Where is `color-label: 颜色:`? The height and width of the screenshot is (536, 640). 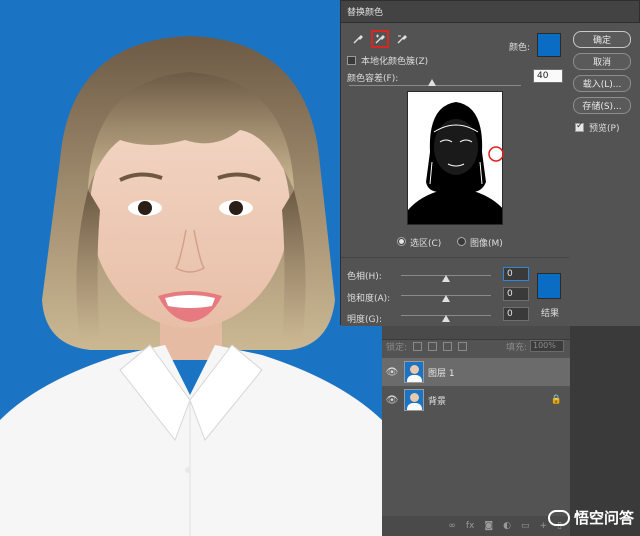
color-label: 颜色: is located at coordinates (520, 48).